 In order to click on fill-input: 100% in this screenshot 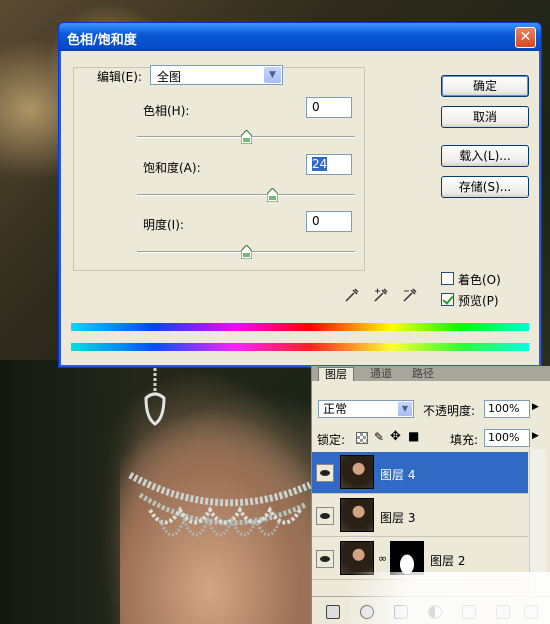, I will do `click(507, 438)`.